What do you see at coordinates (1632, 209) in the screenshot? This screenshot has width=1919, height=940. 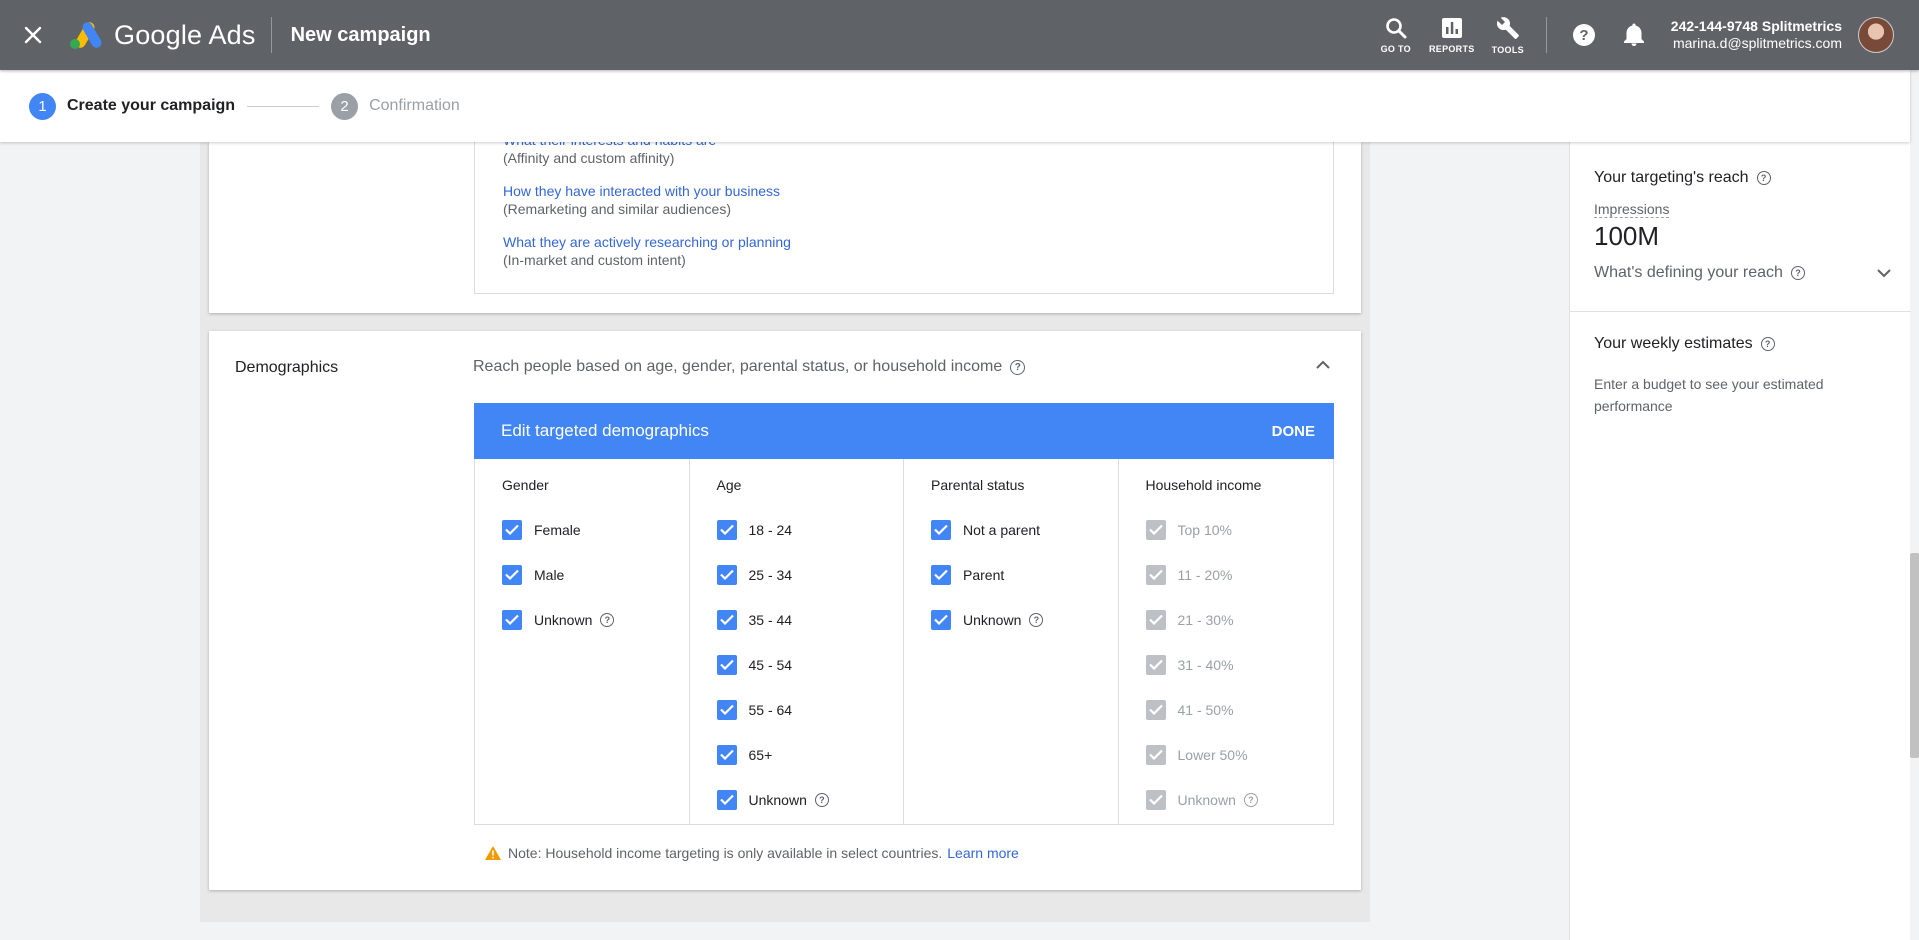 I see `impressions-label: Impressions` at bounding box center [1632, 209].